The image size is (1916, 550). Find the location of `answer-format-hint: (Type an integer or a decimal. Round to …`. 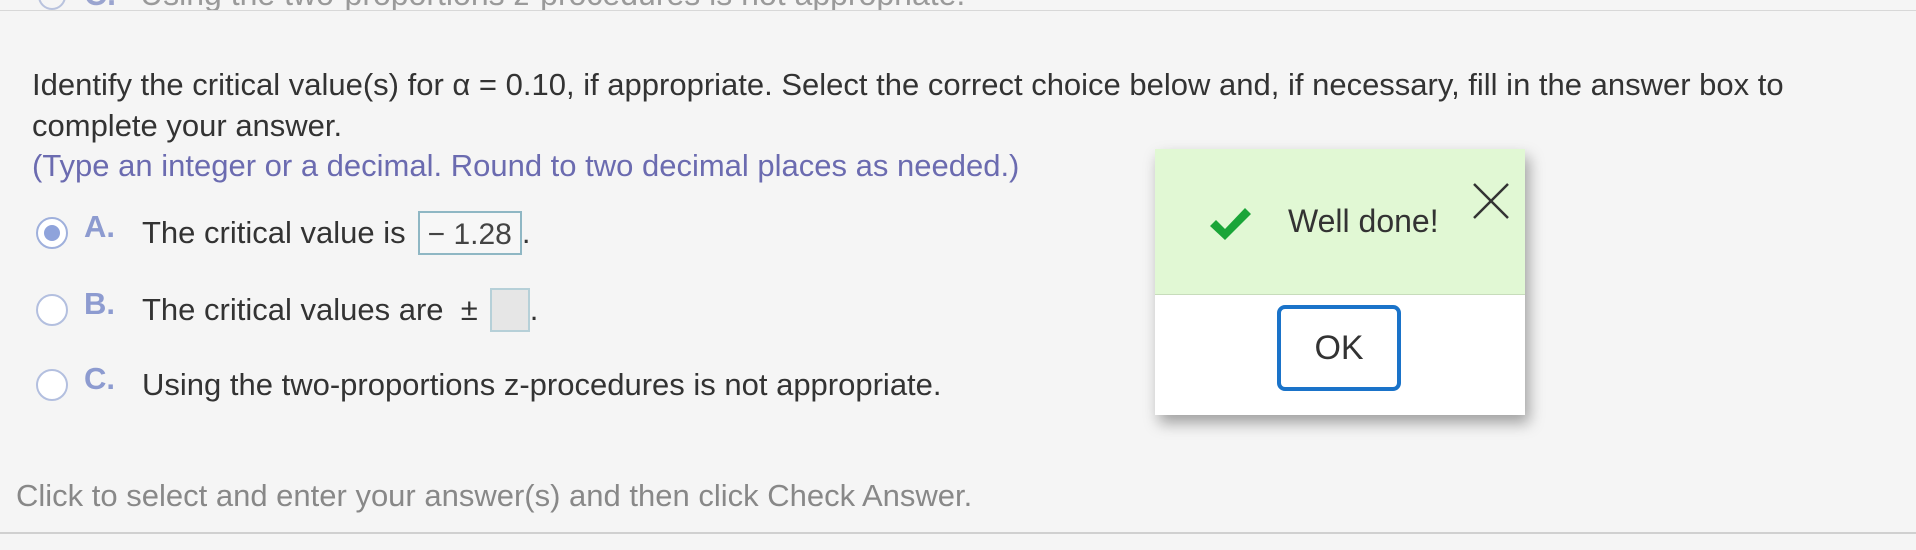

answer-format-hint: (Type an integer or a decimal. Round to … is located at coordinates (526, 165).